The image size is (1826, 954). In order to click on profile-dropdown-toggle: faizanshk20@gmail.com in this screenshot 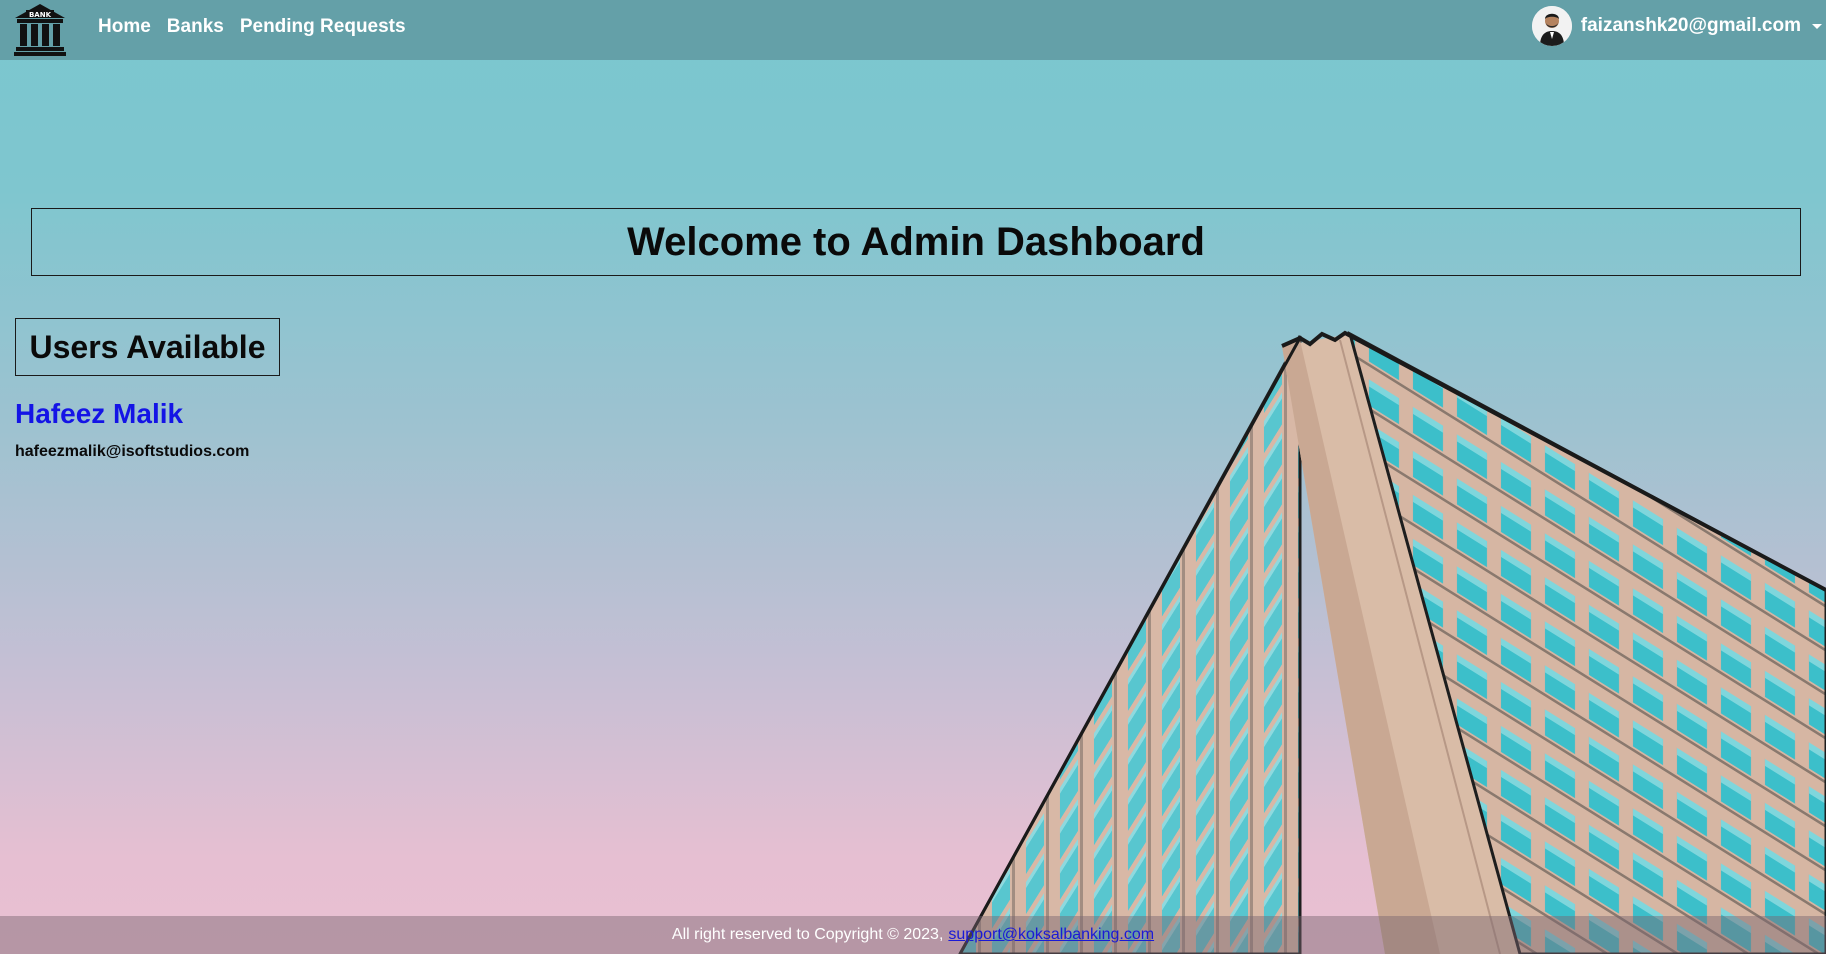, I will do `click(1678, 26)`.